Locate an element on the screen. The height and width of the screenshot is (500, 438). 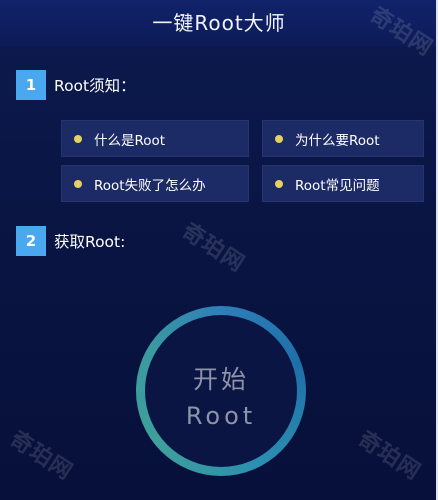
faq-label: 为什么要Root is located at coordinates (337, 140).